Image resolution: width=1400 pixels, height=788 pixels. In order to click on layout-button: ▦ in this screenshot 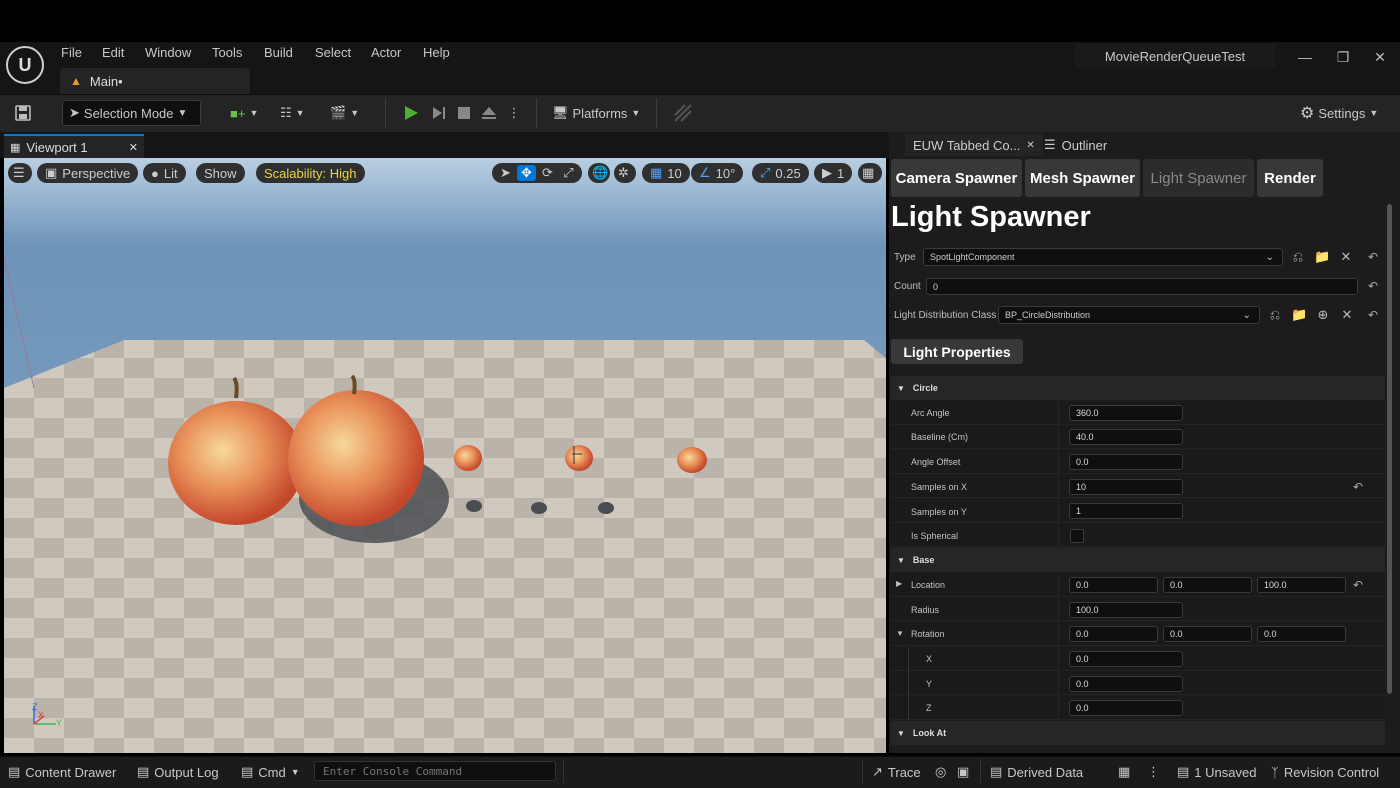, I will do `click(870, 173)`.